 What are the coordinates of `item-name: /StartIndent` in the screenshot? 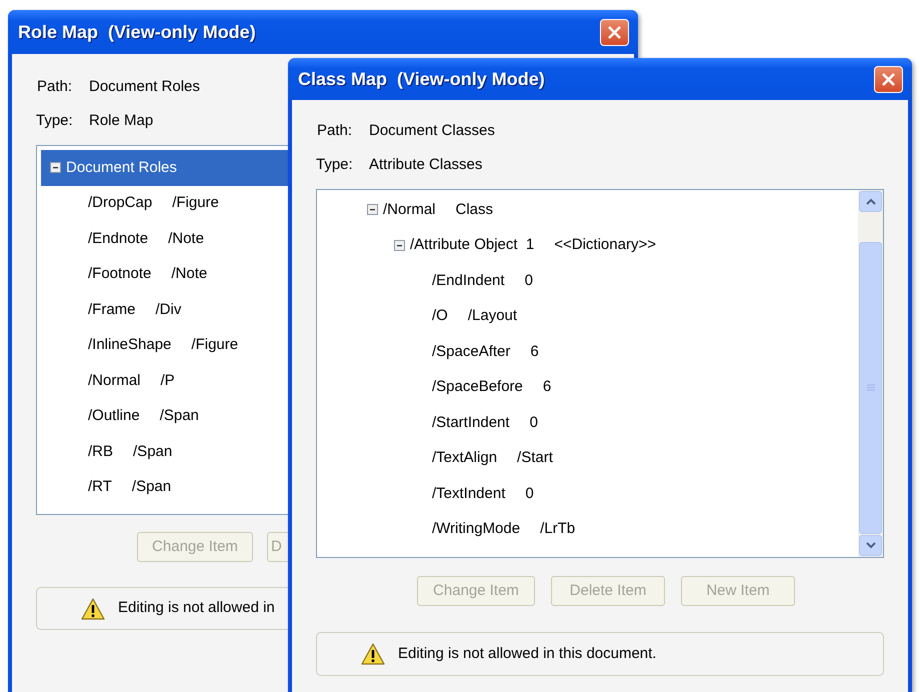 It's located at (471, 422).